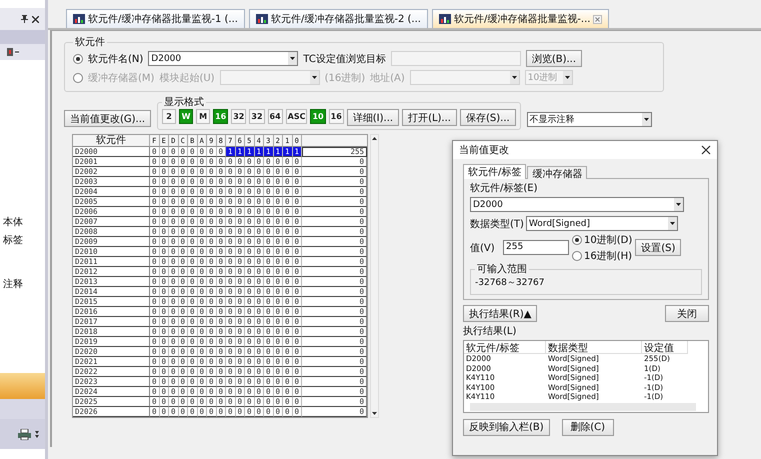  Describe the element at coordinates (270, 77) in the screenshot. I see `module-start-select` at that location.